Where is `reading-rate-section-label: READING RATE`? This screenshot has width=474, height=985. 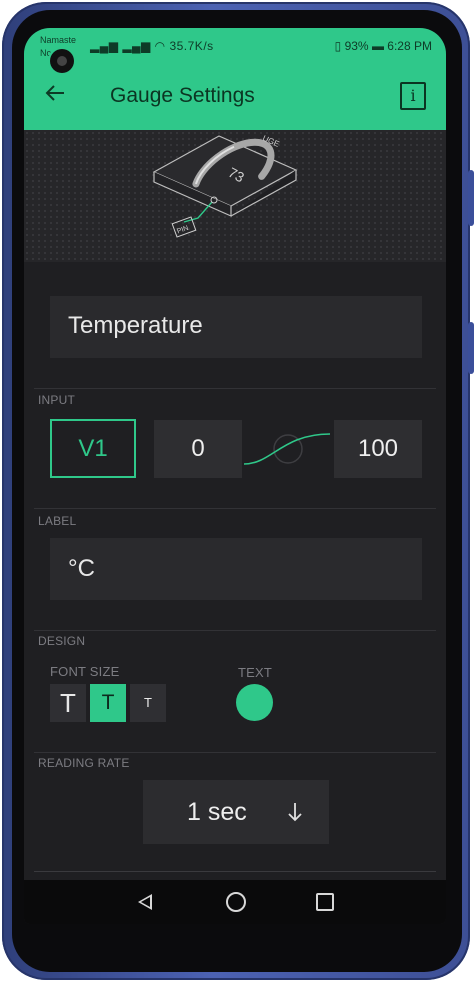 reading-rate-section-label: READING RATE is located at coordinates (84, 763).